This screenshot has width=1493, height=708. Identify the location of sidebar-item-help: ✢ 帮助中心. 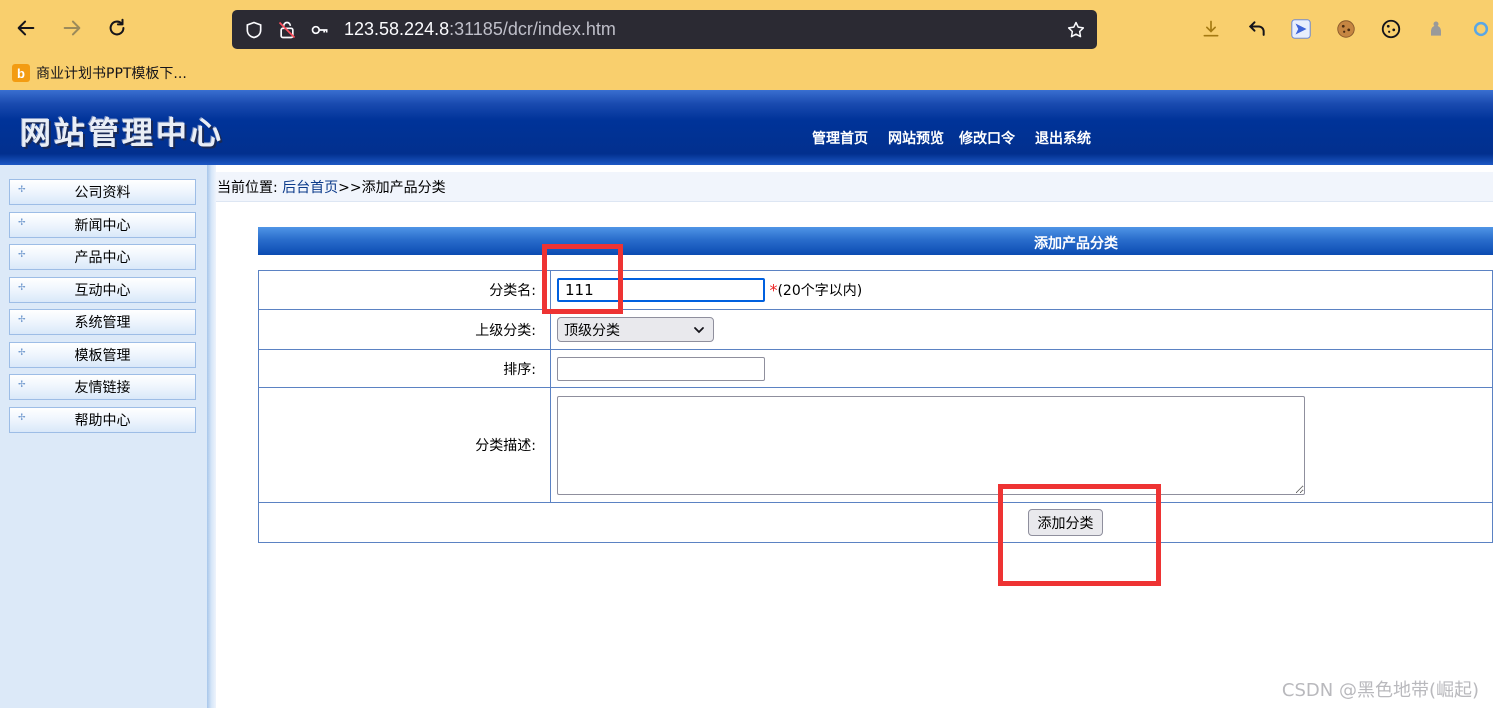
(102, 420).